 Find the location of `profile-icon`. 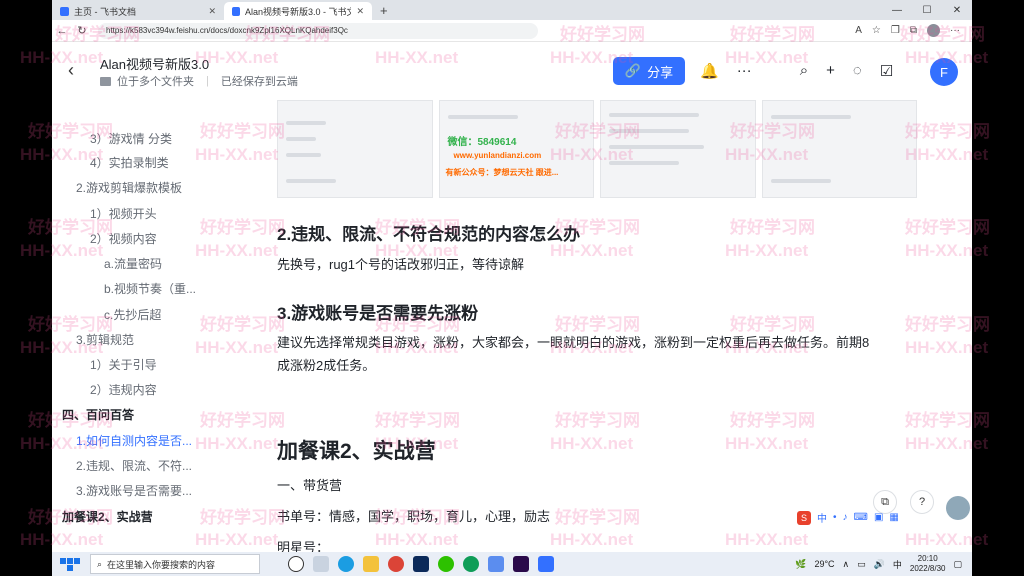

profile-icon is located at coordinates (933, 30).